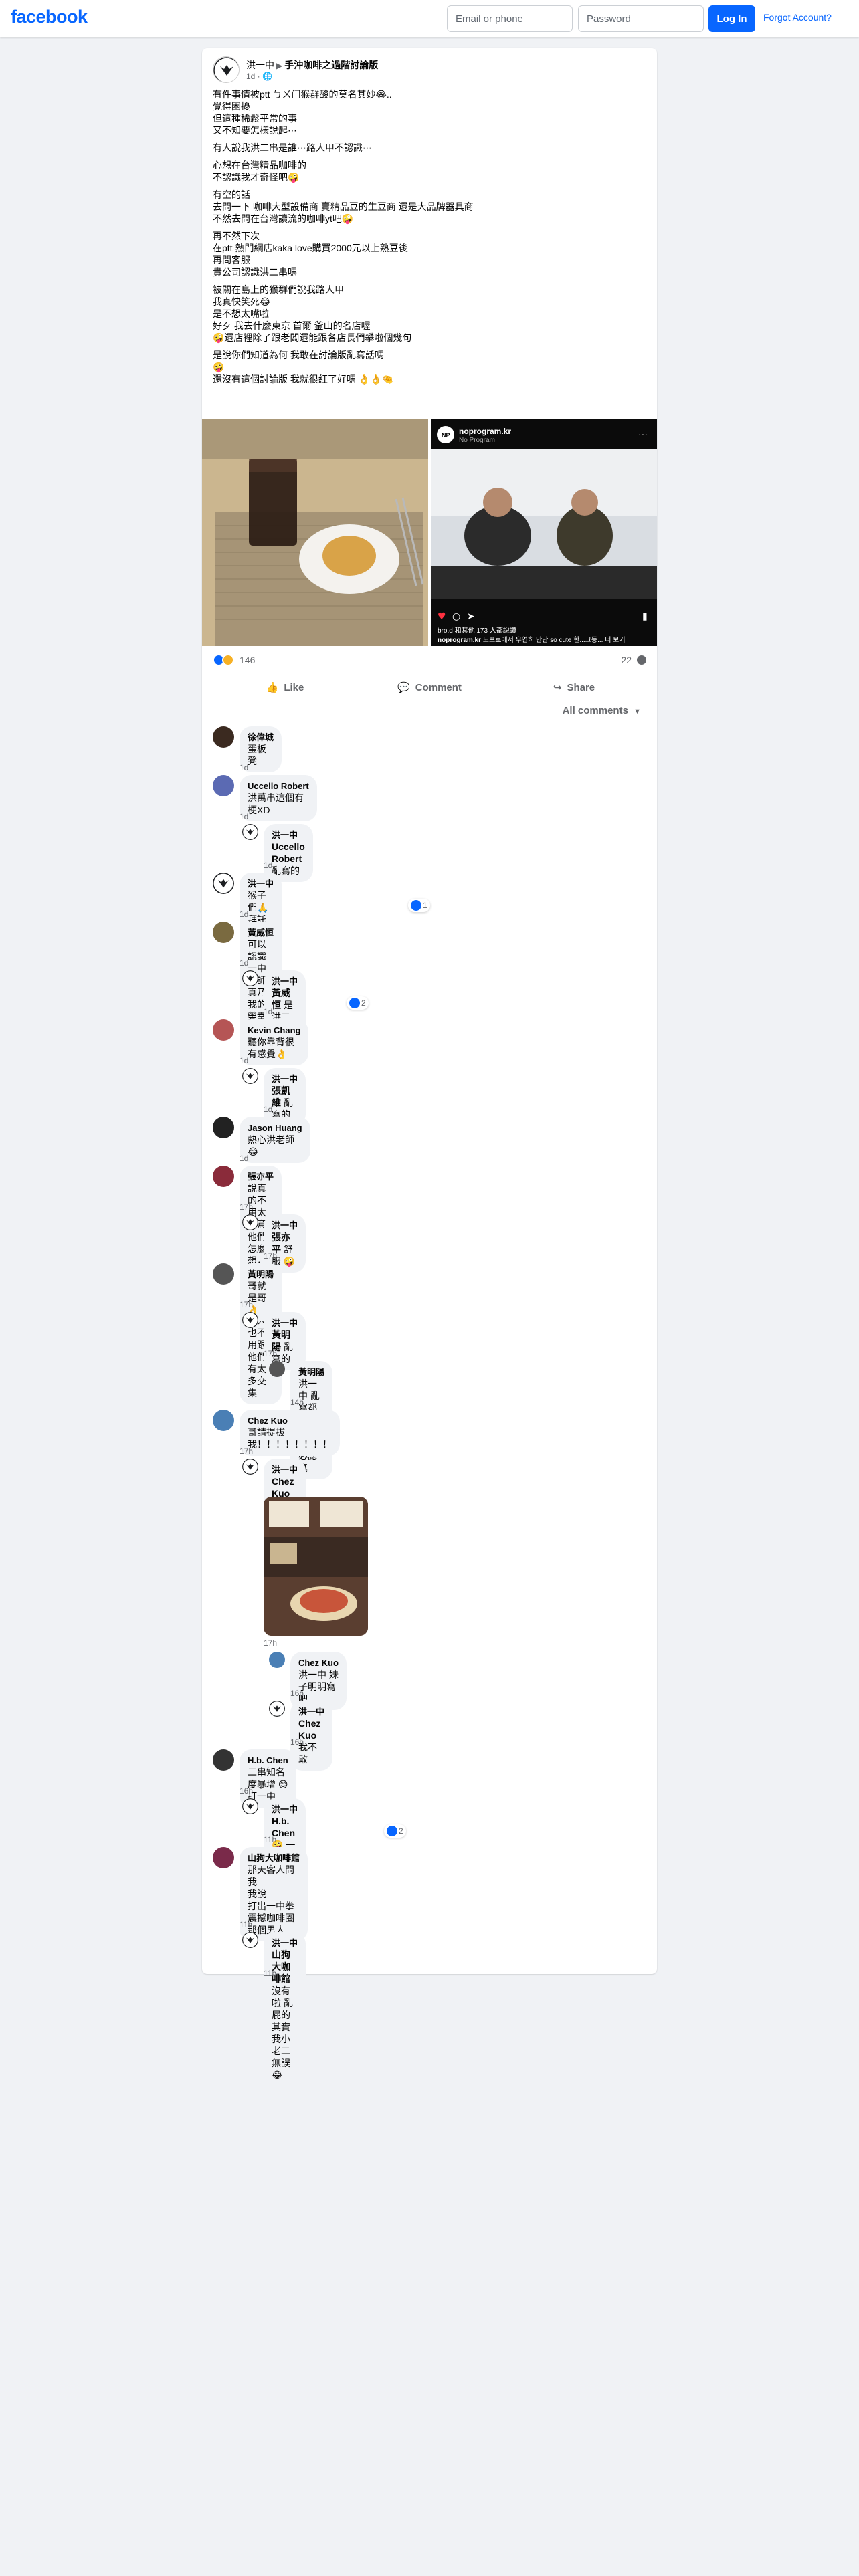  What do you see at coordinates (419, 906) in the screenshot?
I see `comment-reactions: 1` at bounding box center [419, 906].